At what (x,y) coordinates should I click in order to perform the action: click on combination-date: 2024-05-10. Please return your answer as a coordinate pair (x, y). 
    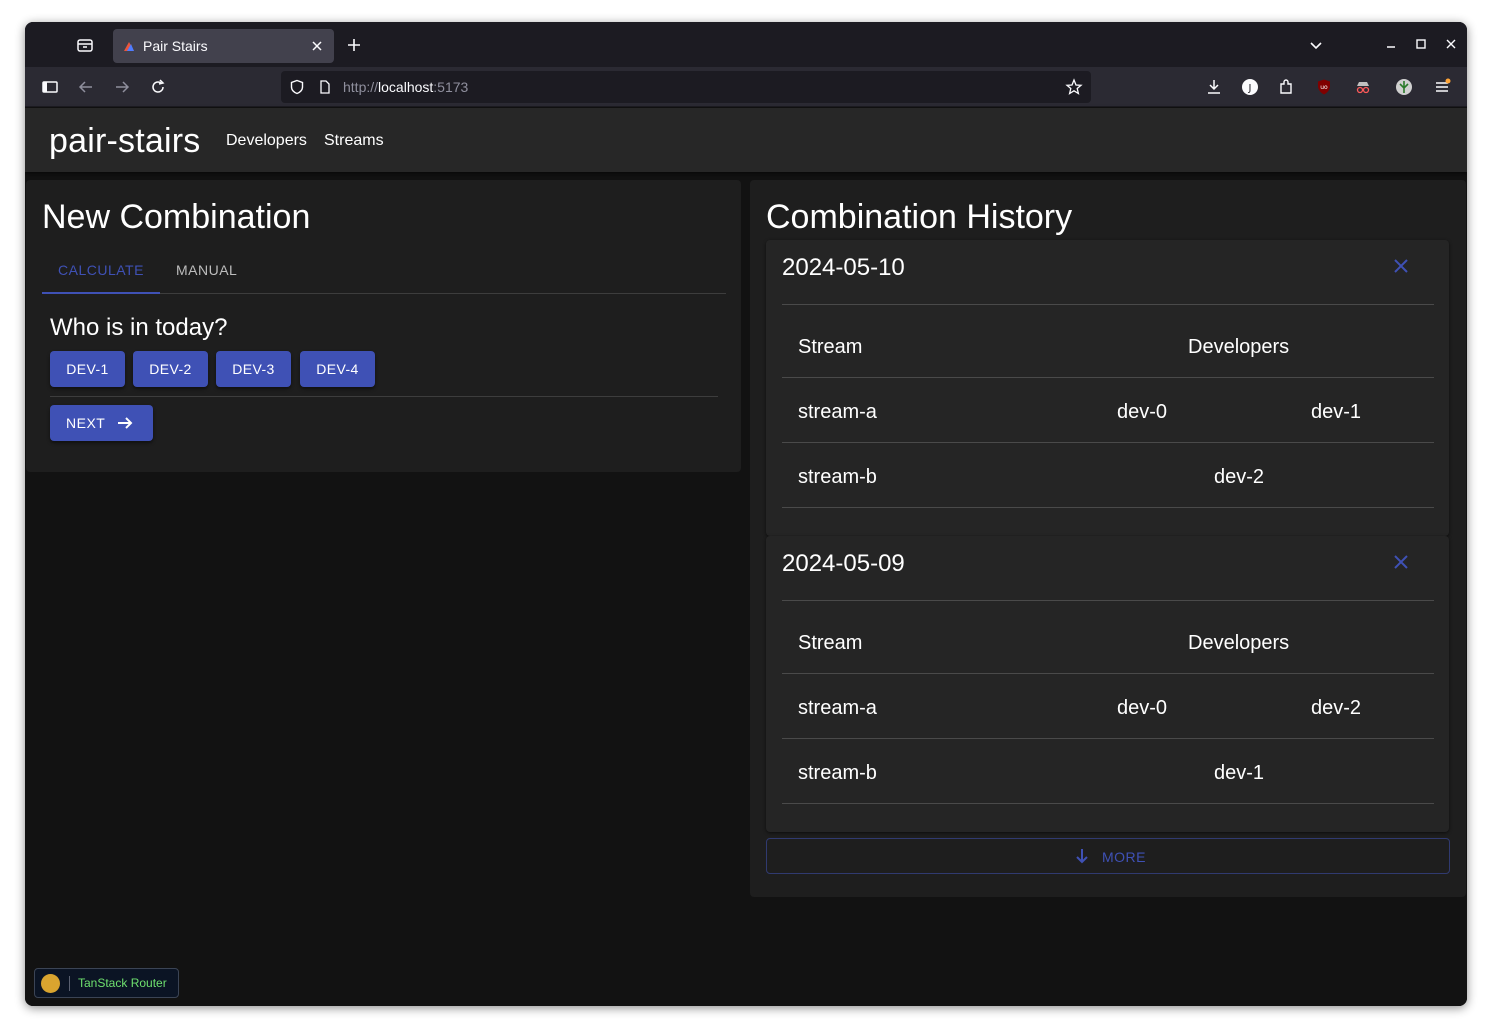
    Looking at the image, I should click on (843, 267).